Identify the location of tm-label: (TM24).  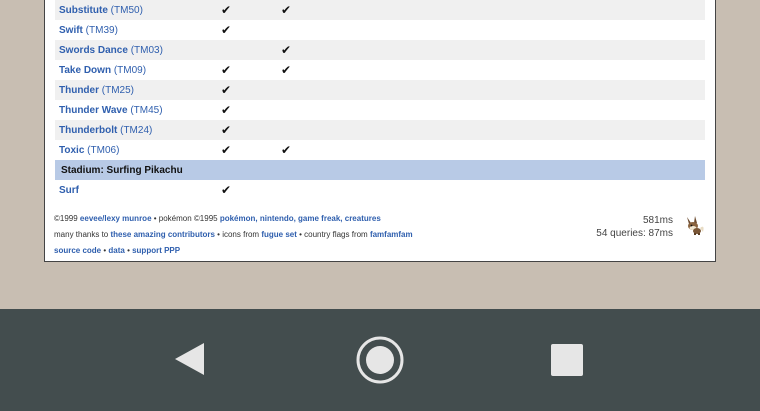
(136, 130).